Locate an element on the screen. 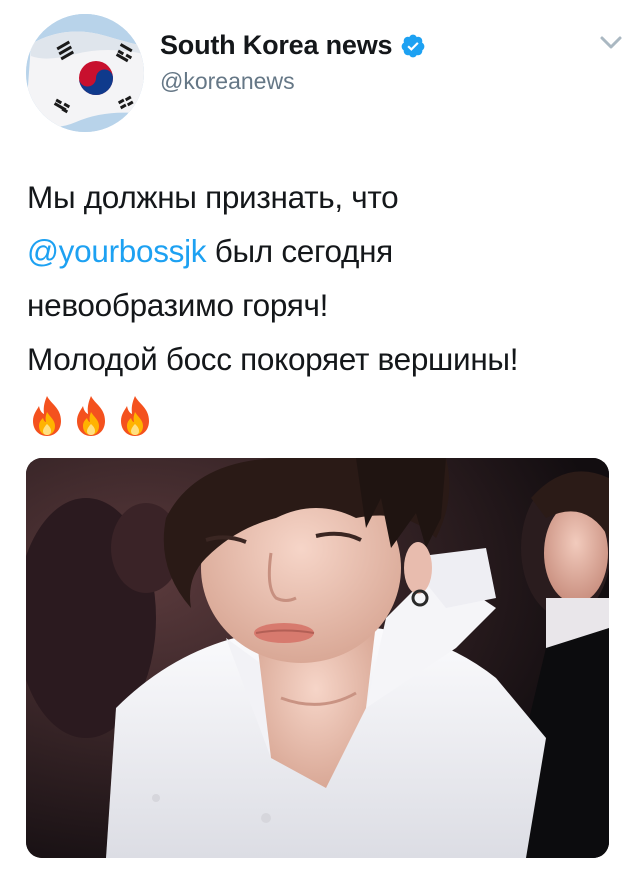 The width and height of the screenshot is (640, 882). avatar is located at coordinates (85, 73).